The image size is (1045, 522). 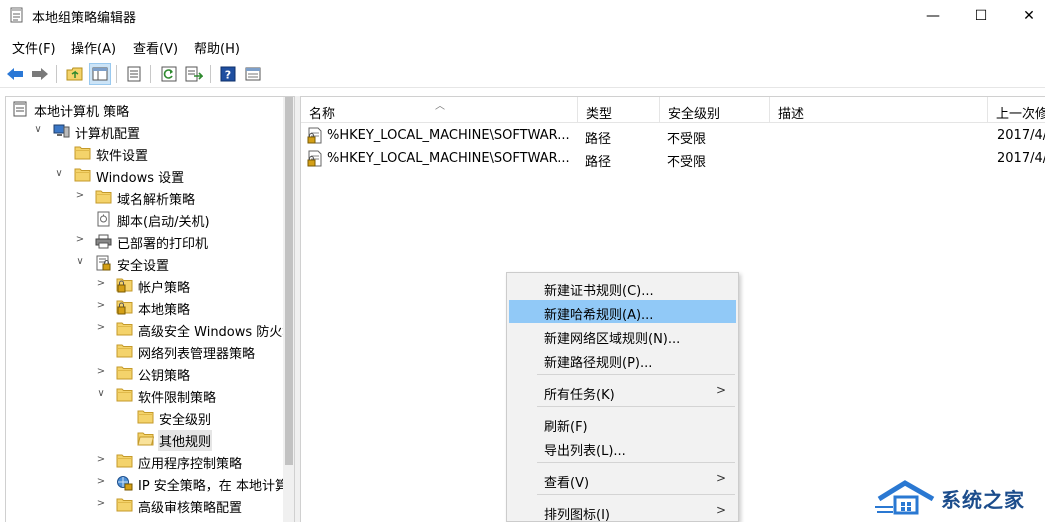 What do you see at coordinates (622, 479) in the screenshot?
I see `context-menu-item: 查看(V) >` at bounding box center [622, 479].